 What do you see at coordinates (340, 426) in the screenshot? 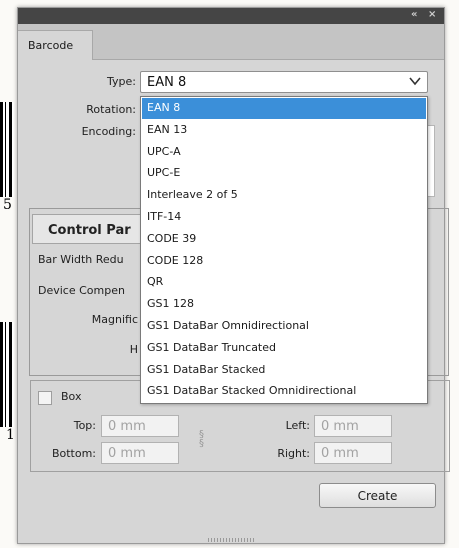
I see `left-margin-value: 0 mm` at bounding box center [340, 426].